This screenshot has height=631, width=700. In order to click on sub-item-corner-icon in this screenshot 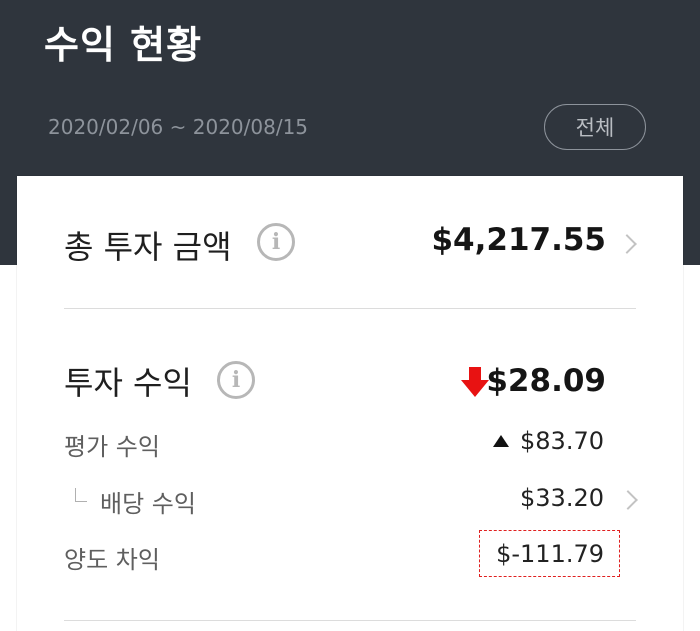, I will do `click(81, 495)`.